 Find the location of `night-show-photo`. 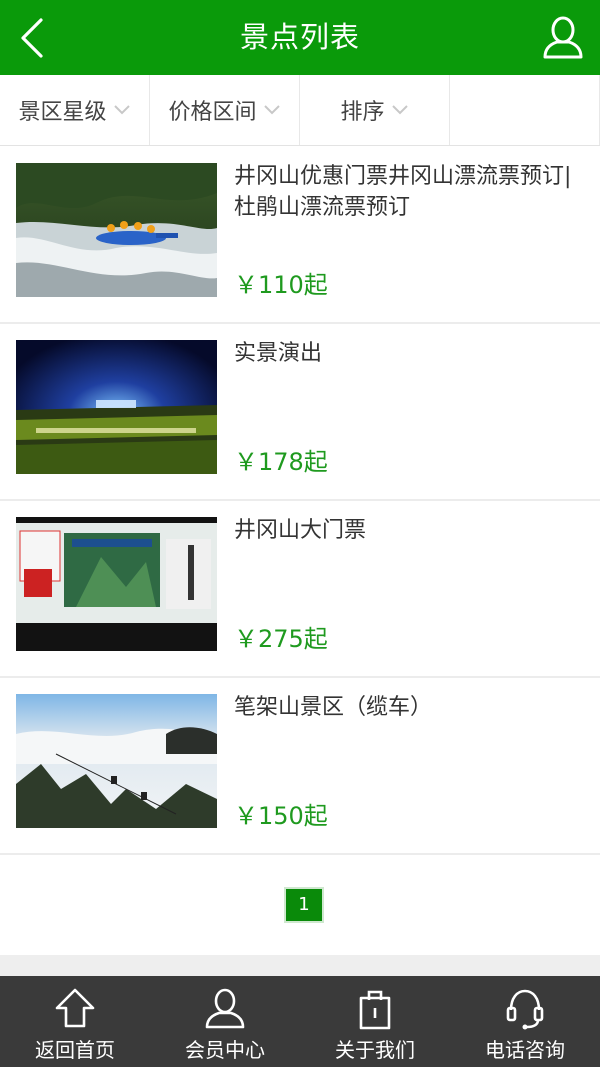

night-show-photo is located at coordinates (116, 407).